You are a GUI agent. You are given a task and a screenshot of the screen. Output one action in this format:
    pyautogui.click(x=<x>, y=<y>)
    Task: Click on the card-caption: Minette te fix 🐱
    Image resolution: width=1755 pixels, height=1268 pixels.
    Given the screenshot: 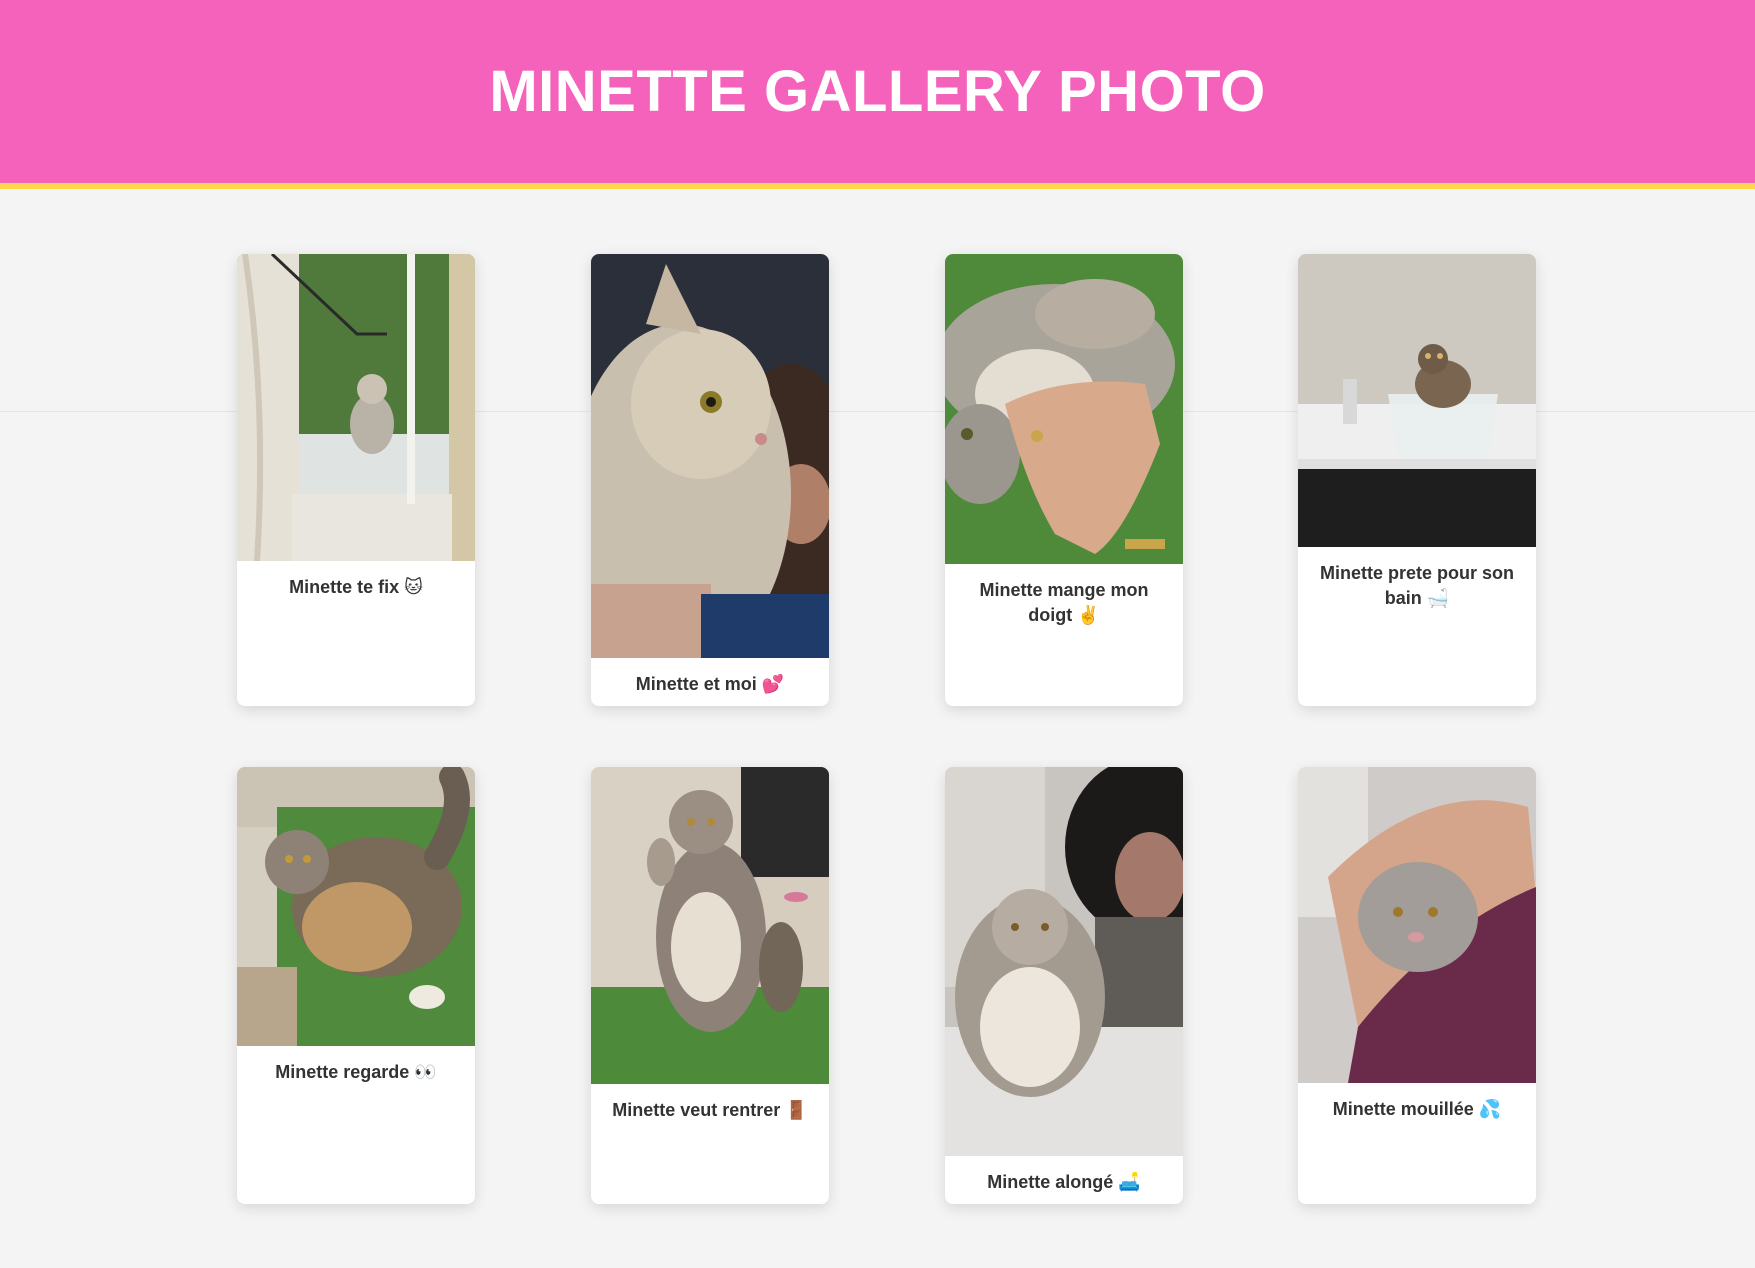 What is the action you would take?
    pyautogui.click(x=356, y=587)
    